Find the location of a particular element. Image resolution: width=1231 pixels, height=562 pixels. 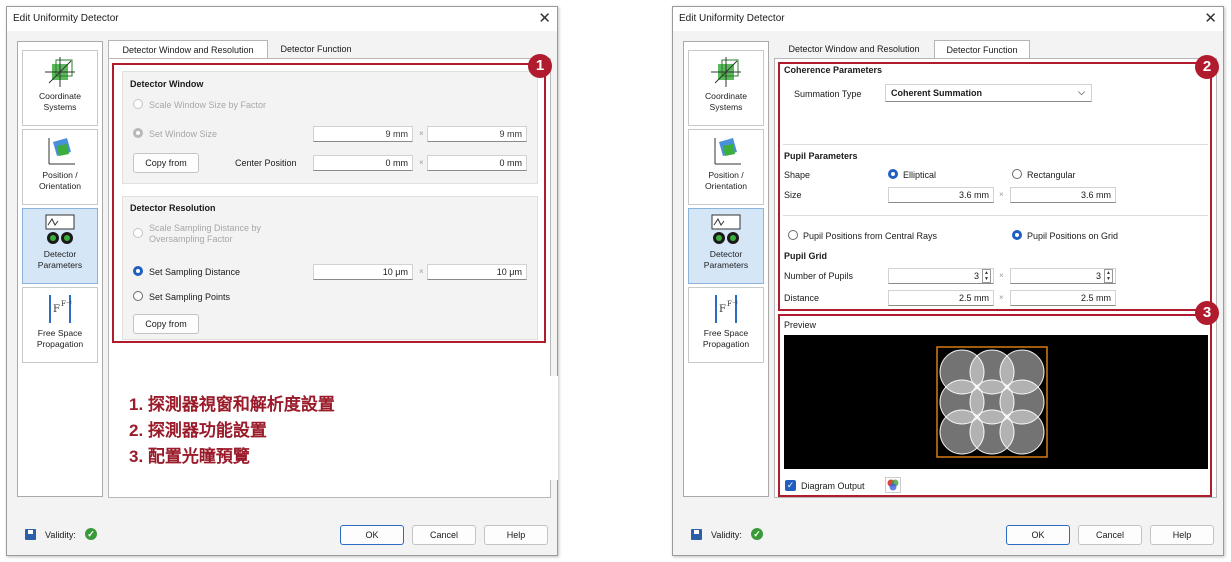

legend-item: 1. 探測器視窗和解析度設置 is located at coordinates (232, 404).